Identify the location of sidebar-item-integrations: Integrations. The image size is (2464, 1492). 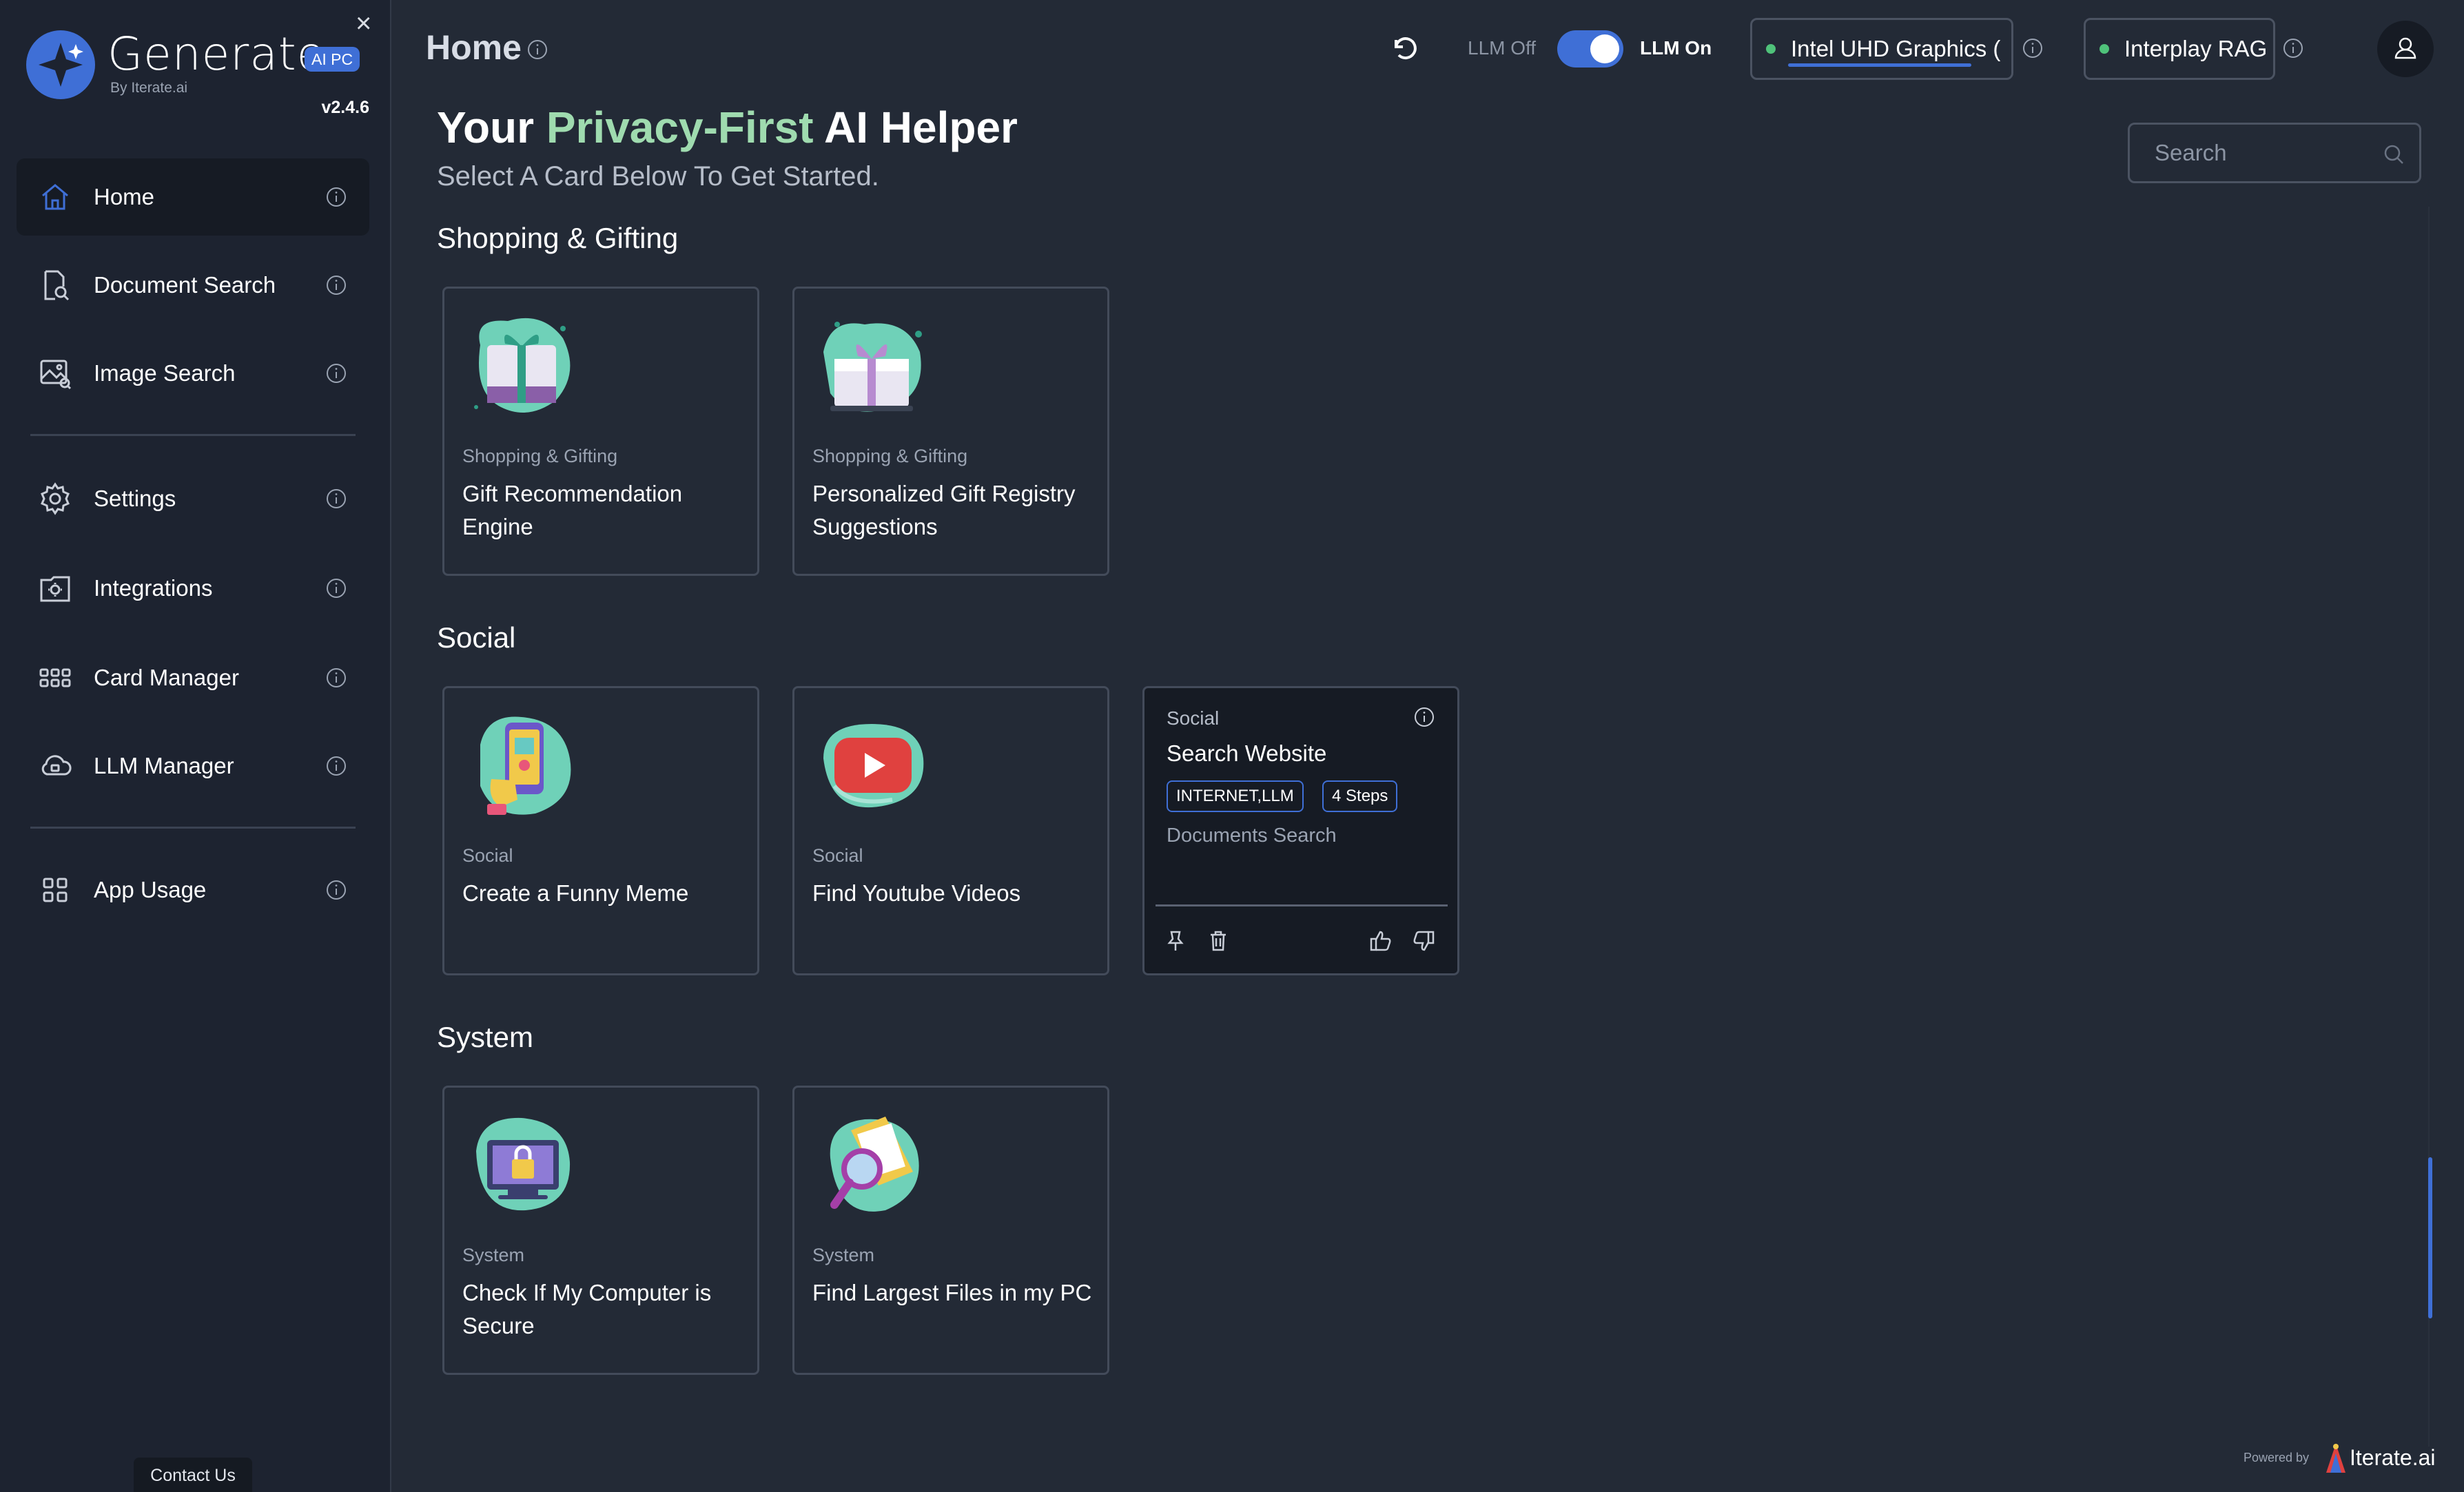
(193, 588).